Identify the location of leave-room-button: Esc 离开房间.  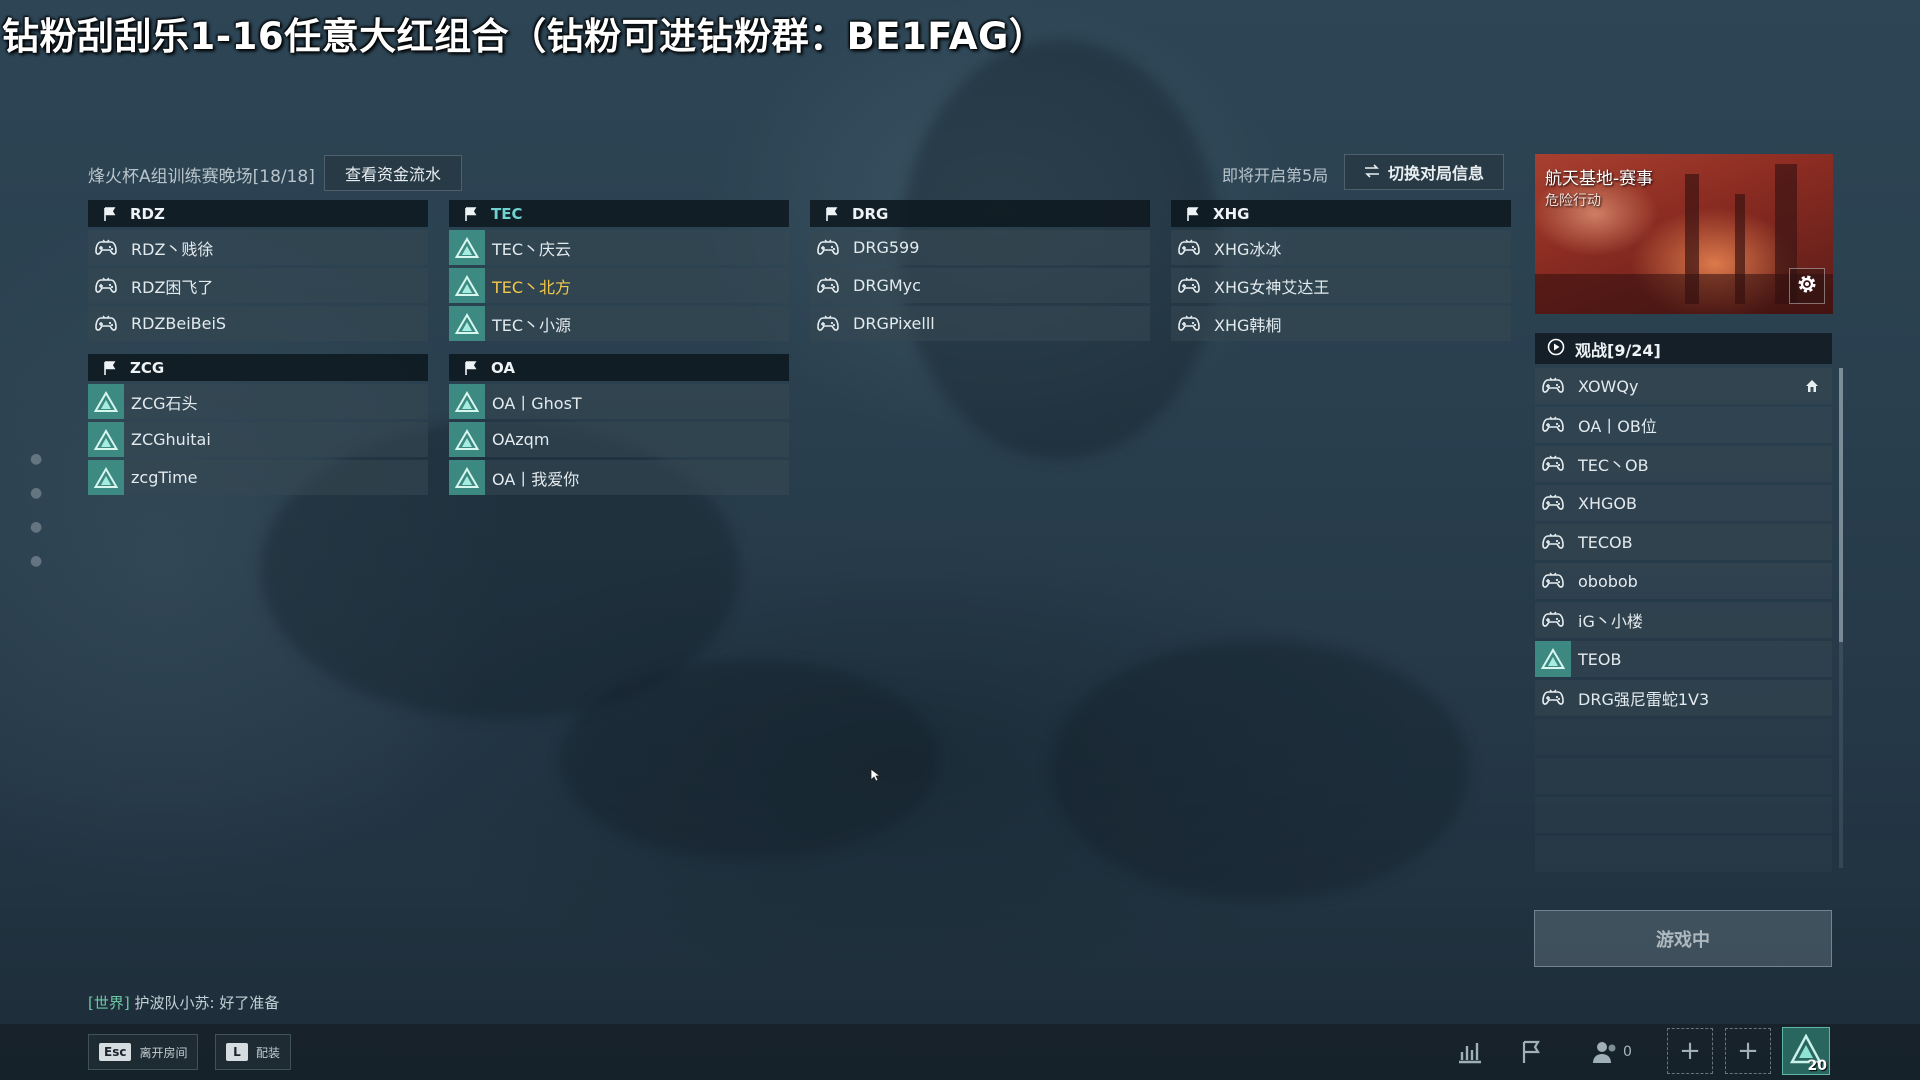
(143, 1052).